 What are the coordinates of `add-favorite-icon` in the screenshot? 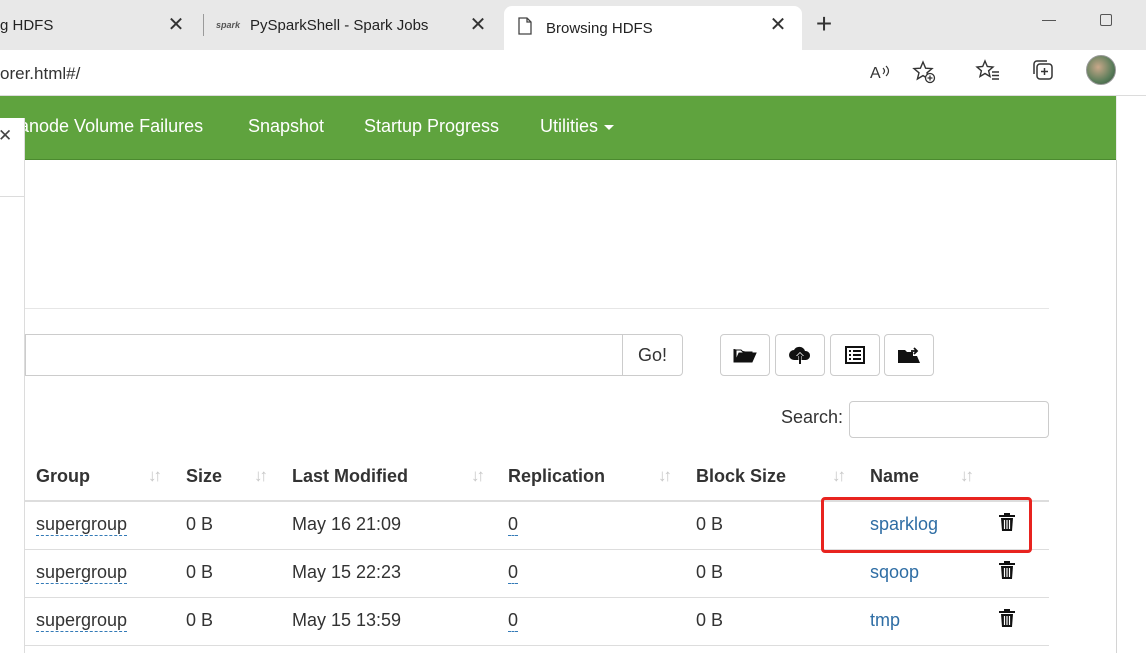 It's located at (924, 72).